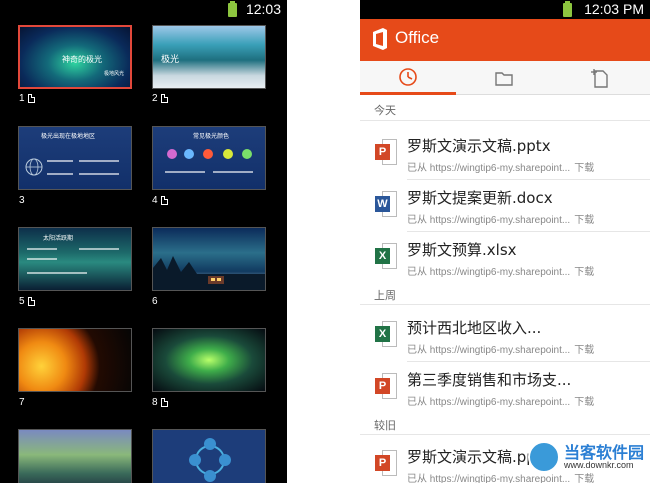 Image resolution: width=650 pixels, height=483 pixels. What do you see at coordinates (22, 200) in the screenshot?
I see `slide-label-3: 3` at bounding box center [22, 200].